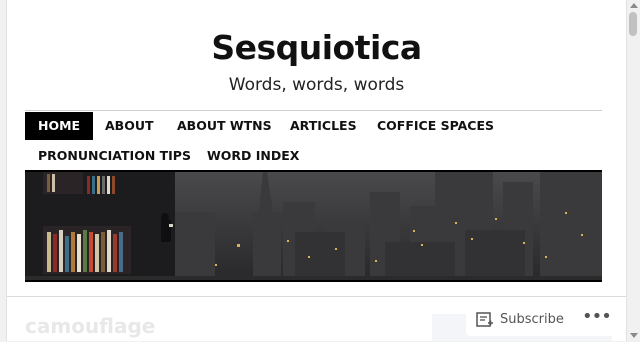  I want to click on nav-item-about: ABOUT, so click(129, 126).